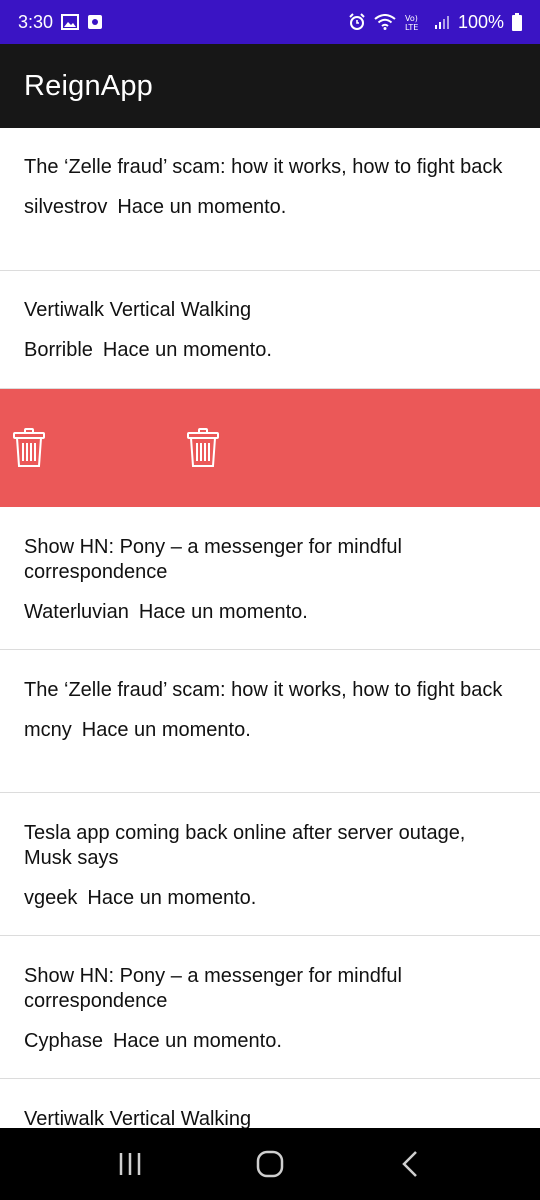  Describe the element at coordinates (63, 1041) in the screenshot. I see `post-author: Cyphase` at that location.